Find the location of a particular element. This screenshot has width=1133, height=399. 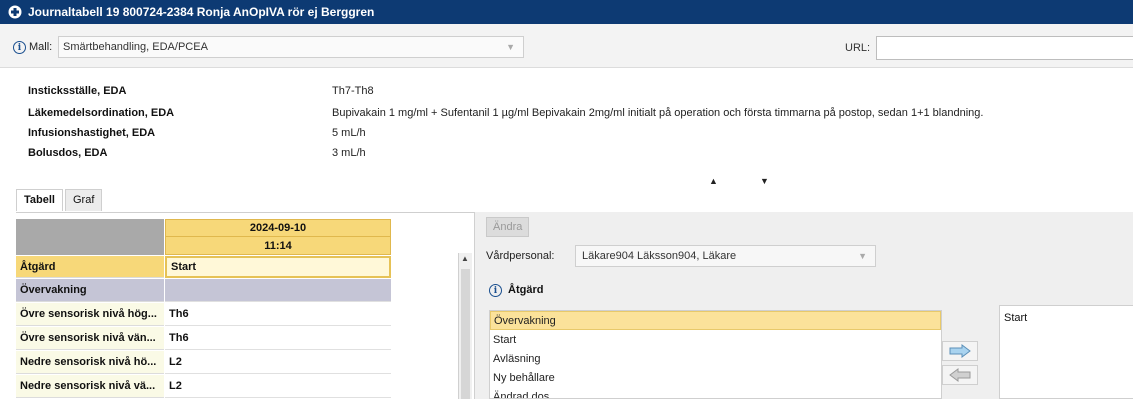

arrow-right-icon is located at coordinates (960, 351).